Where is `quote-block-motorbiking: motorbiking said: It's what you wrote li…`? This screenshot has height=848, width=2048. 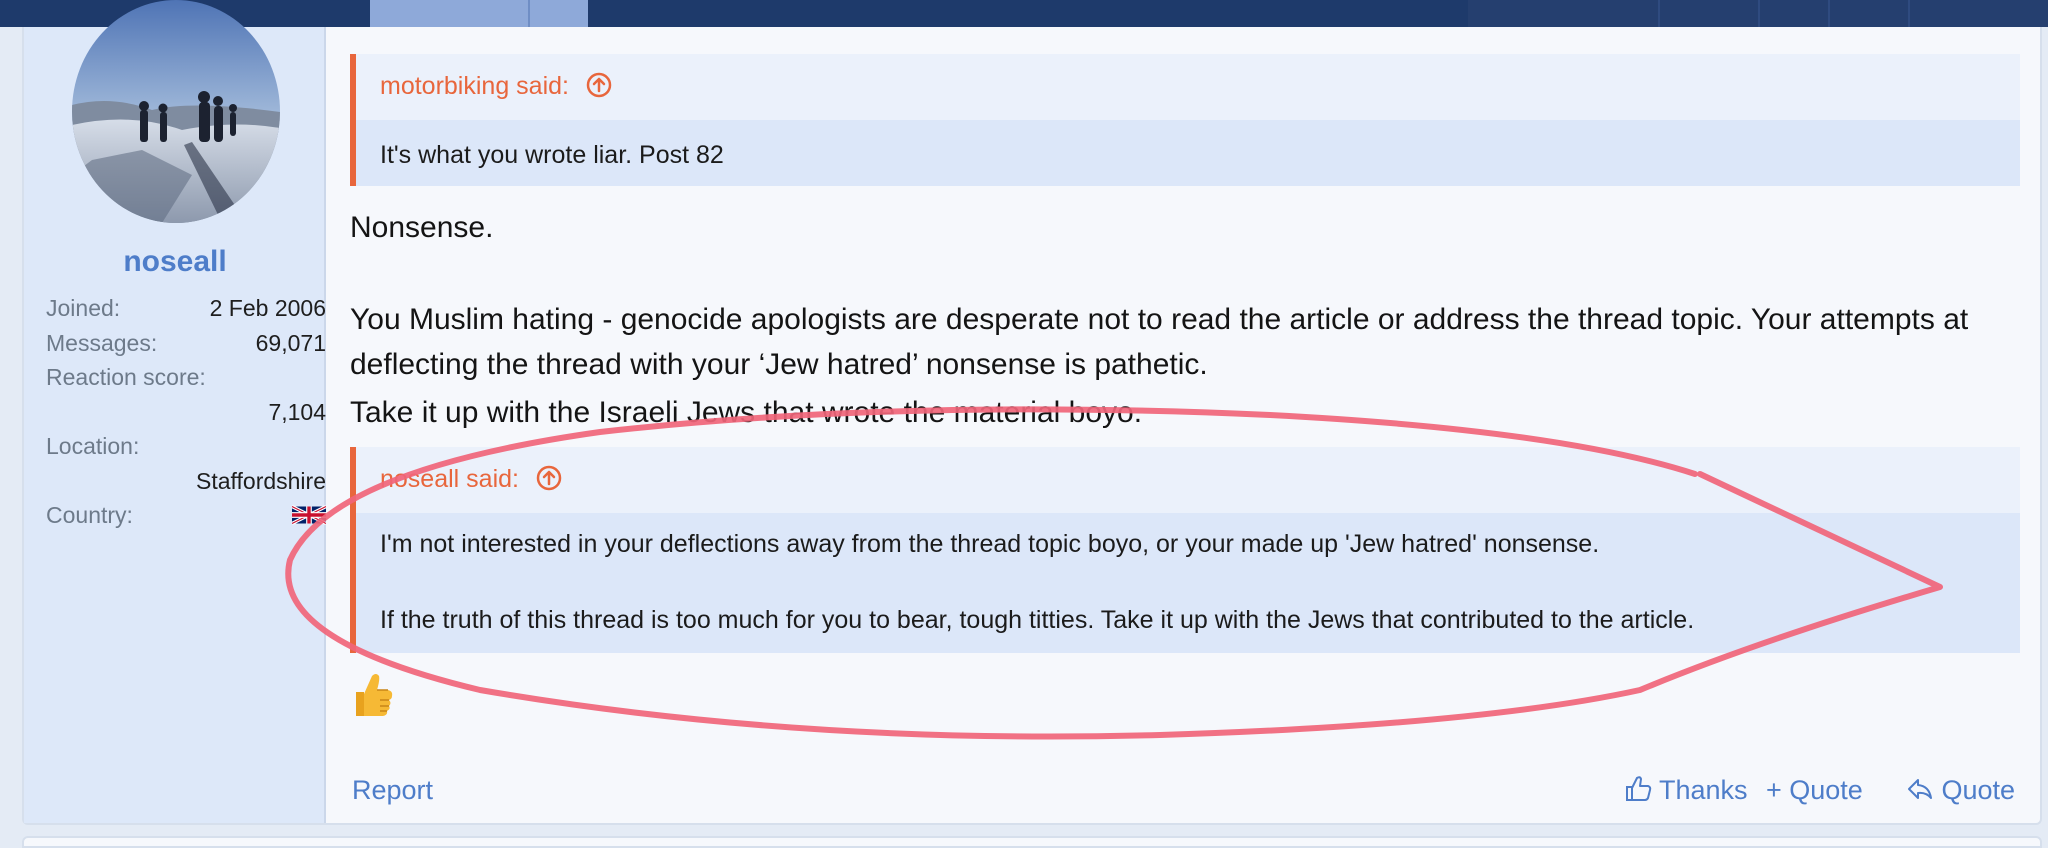
quote-block-motorbiking: motorbiking said: It's what you wrote li… is located at coordinates (1185, 120).